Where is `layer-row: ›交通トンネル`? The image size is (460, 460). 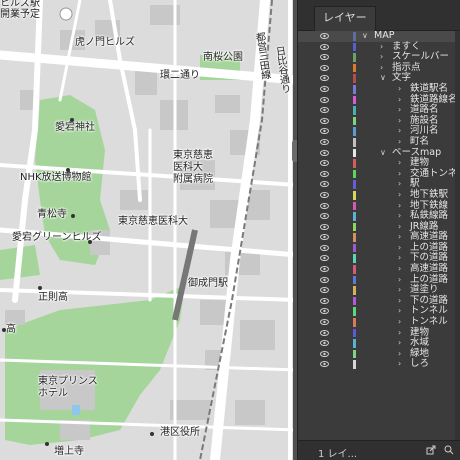 layer-row: ›交通トンネル is located at coordinates (379, 174).